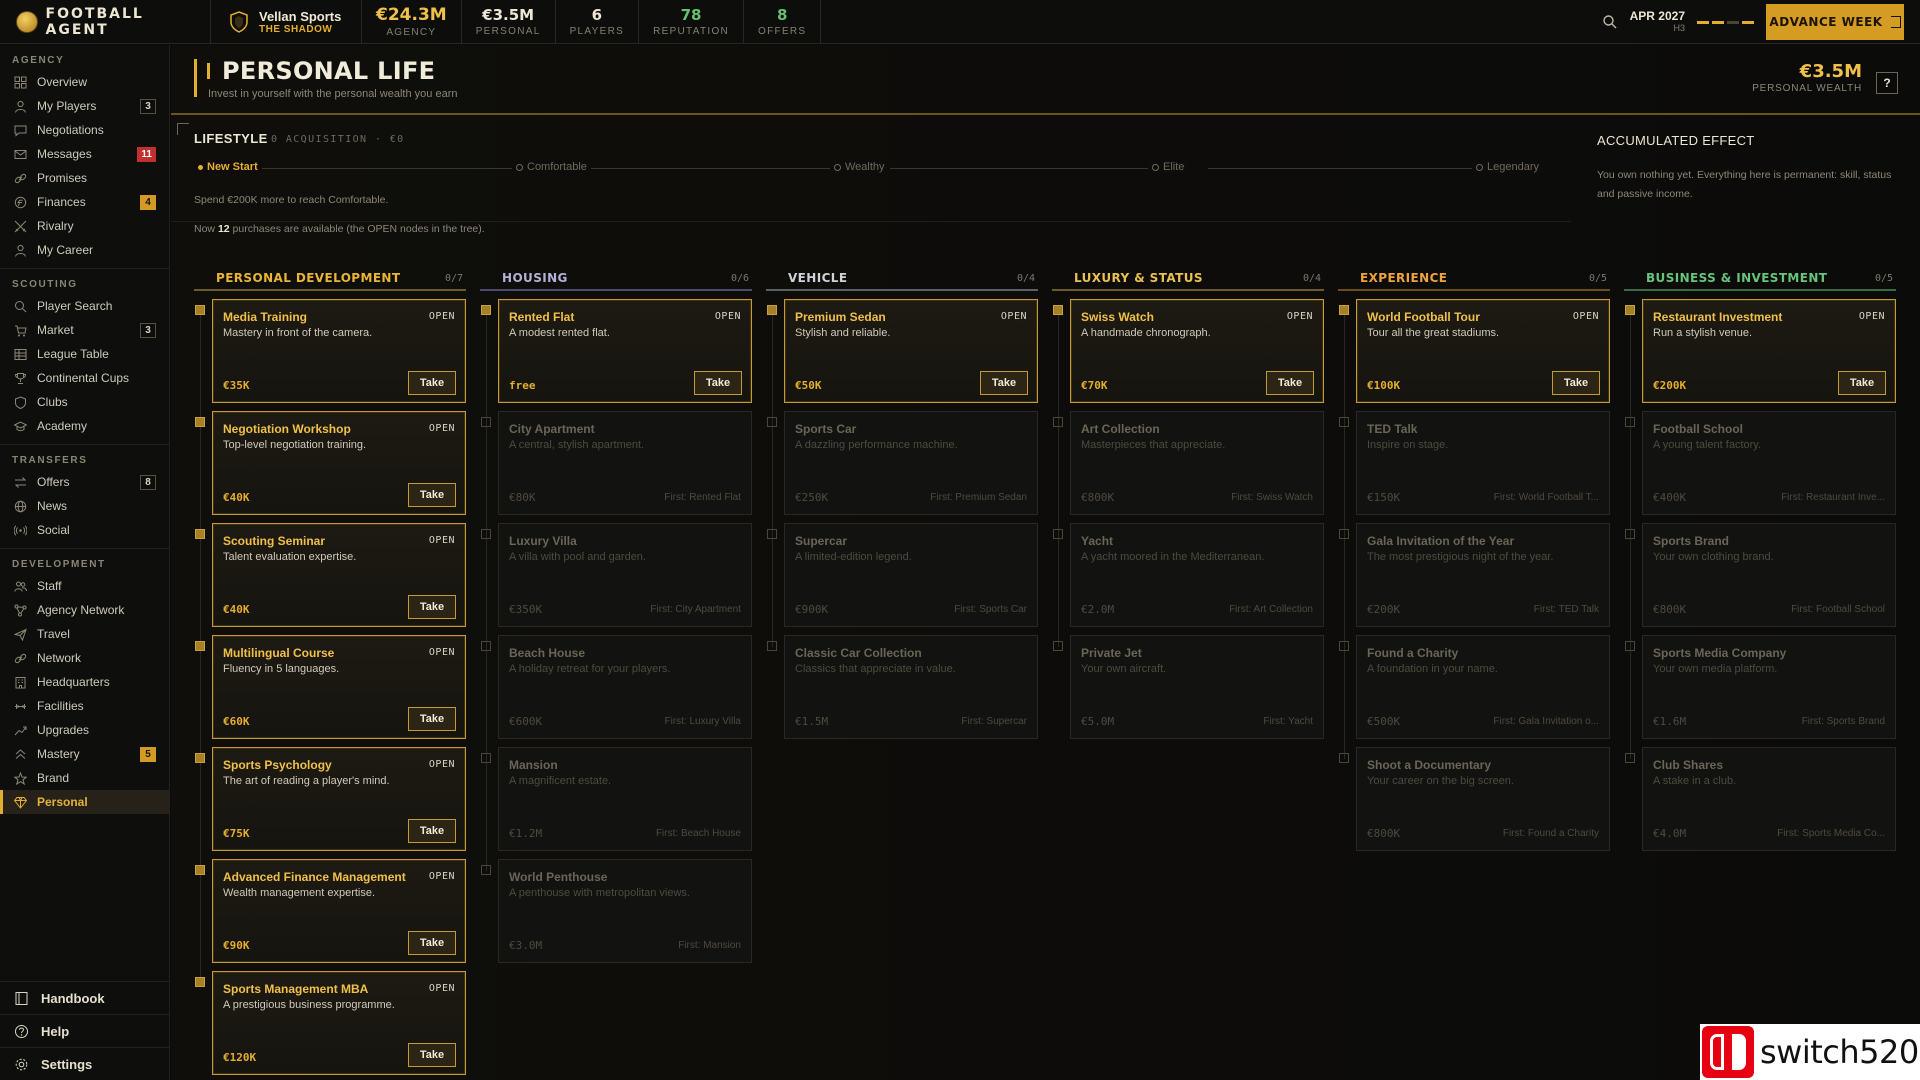  What do you see at coordinates (84, 130) in the screenshot?
I see `sidebar-item-negotiations: Negotiations` at bounding box center [84, 130].